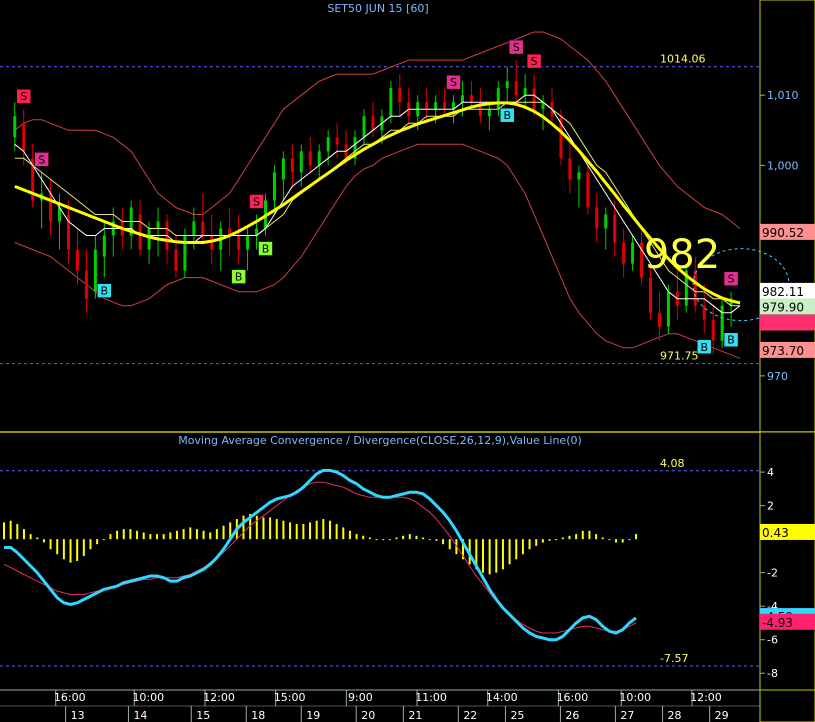  I want to click on date-label: 25, so click(517, 715).